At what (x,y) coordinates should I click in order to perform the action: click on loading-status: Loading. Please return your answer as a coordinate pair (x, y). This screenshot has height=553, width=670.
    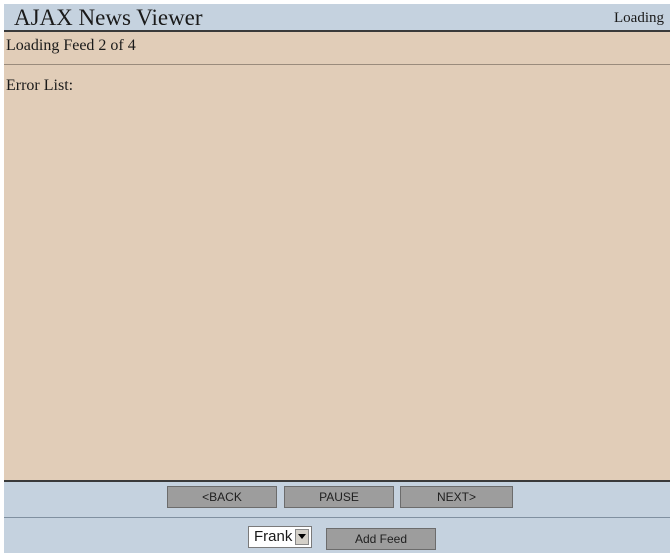
    Looking at the image, I should click on (639, 18).